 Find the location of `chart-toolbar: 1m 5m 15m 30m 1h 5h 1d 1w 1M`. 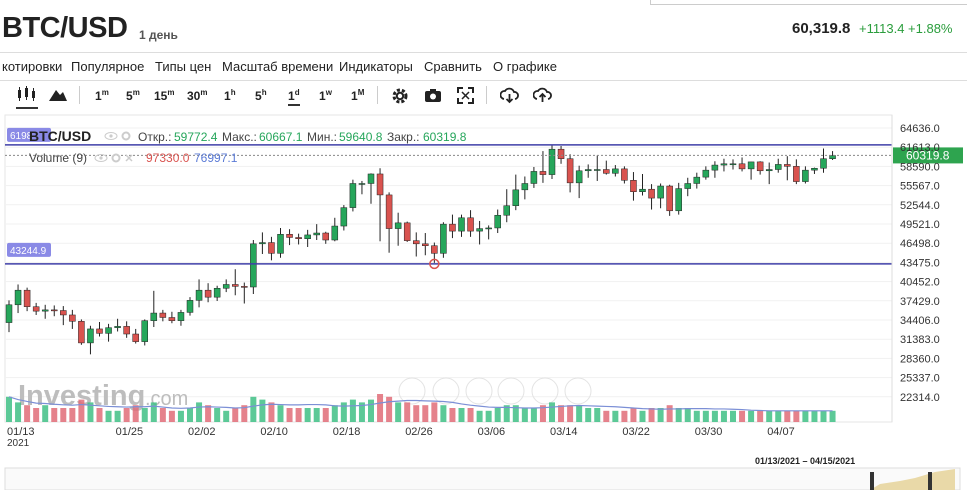

chart-toolbar: 1m 5m 15m 30m 1h 5h 1d 1w 1M is located at coordinates (483, 96).